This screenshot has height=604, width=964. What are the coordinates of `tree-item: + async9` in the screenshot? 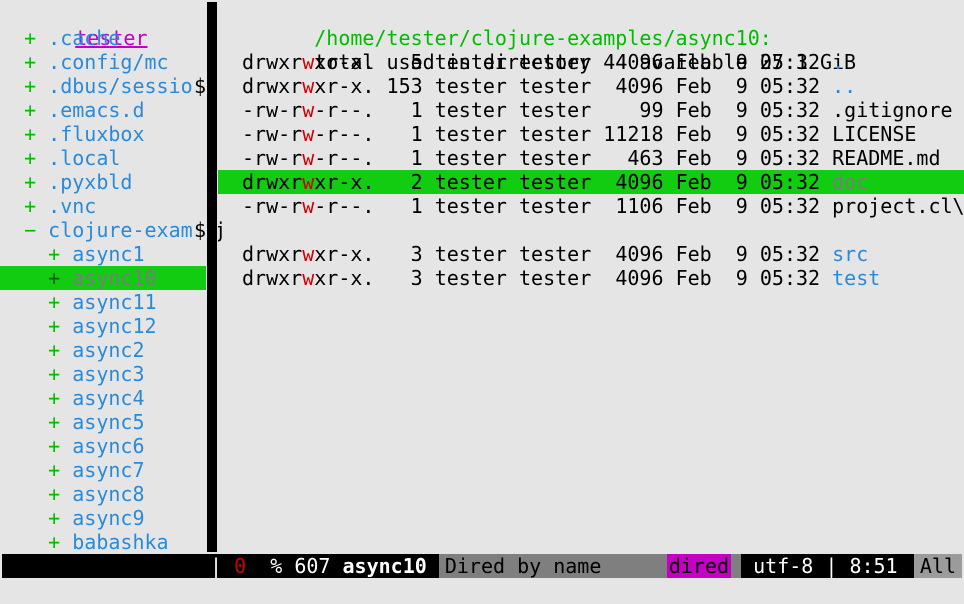 It's located at (103, 518).